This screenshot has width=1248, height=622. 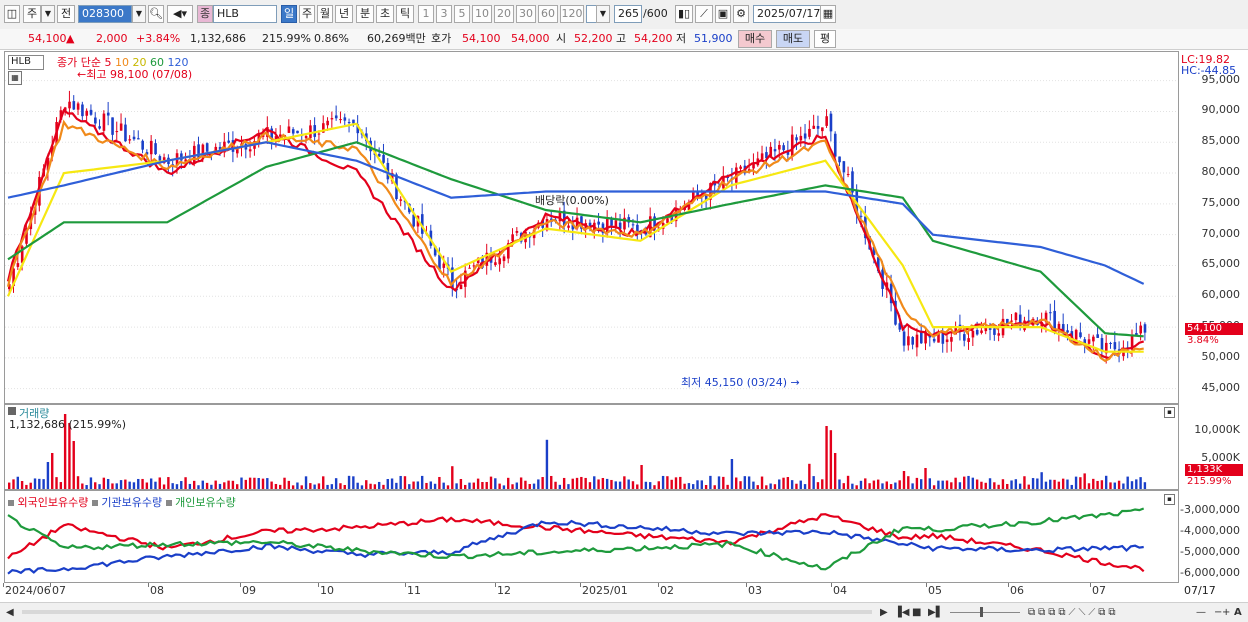 What do you see at coordinates (504, 14) in the screenshot?
I see `minute-20: 20` at bounding box center [504, 14].